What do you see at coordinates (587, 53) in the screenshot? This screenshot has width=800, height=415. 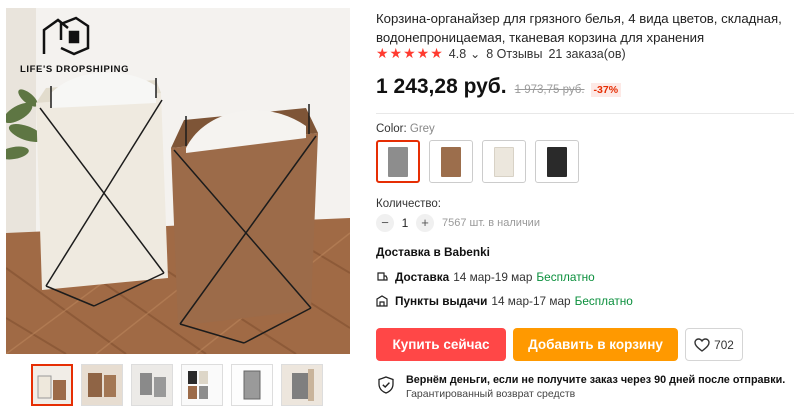 I see `orders-count: 21 заказа(ов)` at bounding box center [587, 53].